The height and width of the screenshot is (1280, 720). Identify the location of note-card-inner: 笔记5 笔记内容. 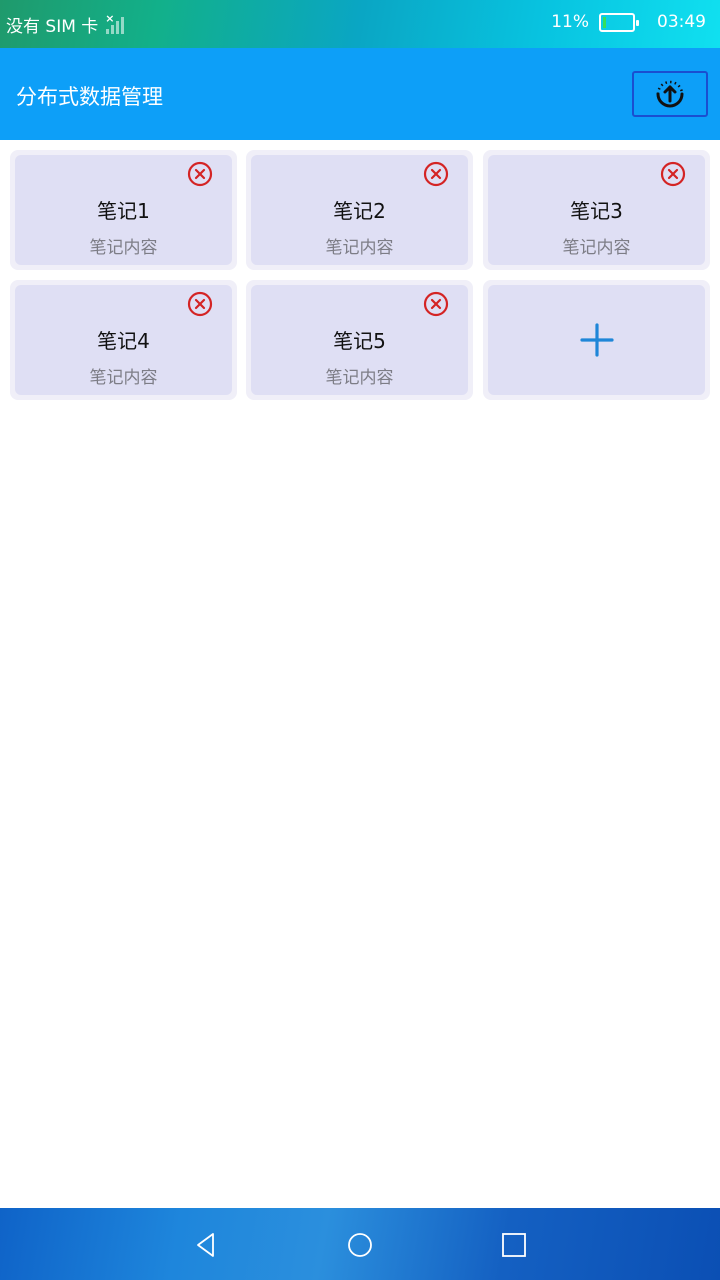
(359, 340).